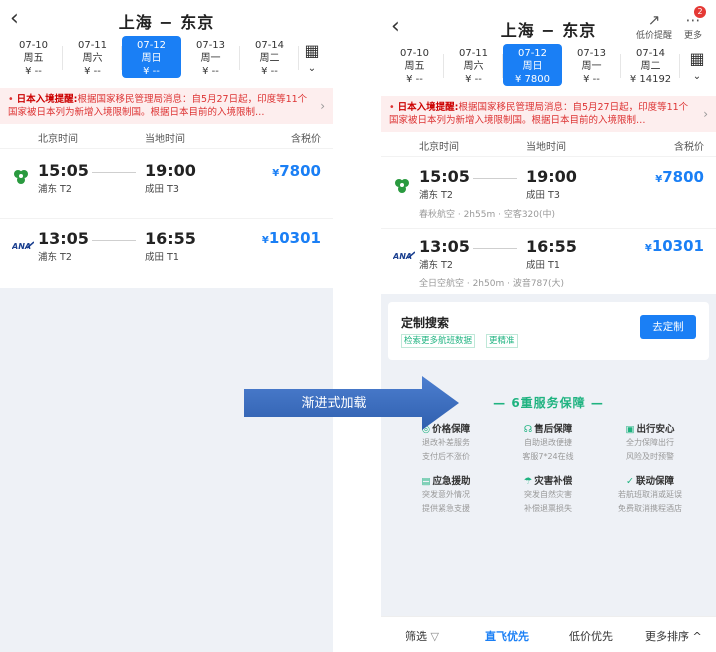  Describe the element at coordinates (591, 636) in the screenshot. I see `sort-low-price: 低价优先` at that location.